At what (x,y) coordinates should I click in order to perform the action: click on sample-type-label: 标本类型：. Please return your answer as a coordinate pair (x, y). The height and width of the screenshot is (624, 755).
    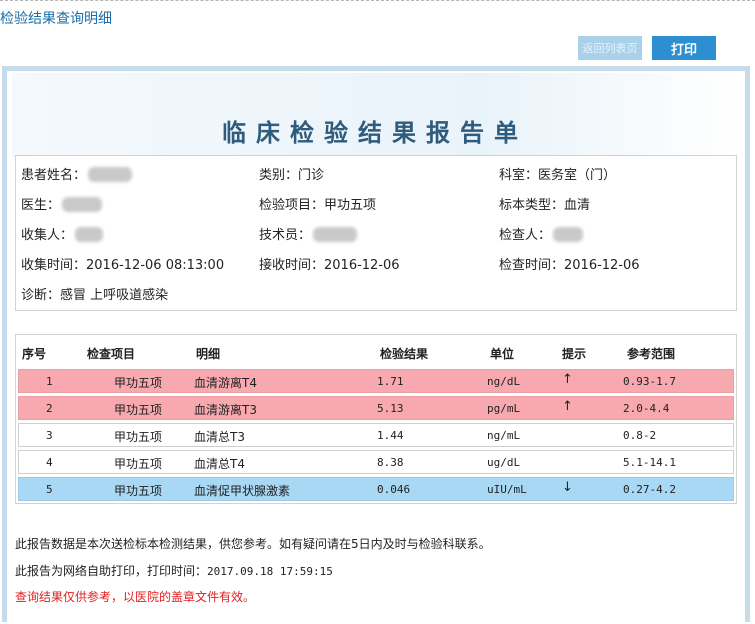
    Looking at the image, I should click on (532, 205).